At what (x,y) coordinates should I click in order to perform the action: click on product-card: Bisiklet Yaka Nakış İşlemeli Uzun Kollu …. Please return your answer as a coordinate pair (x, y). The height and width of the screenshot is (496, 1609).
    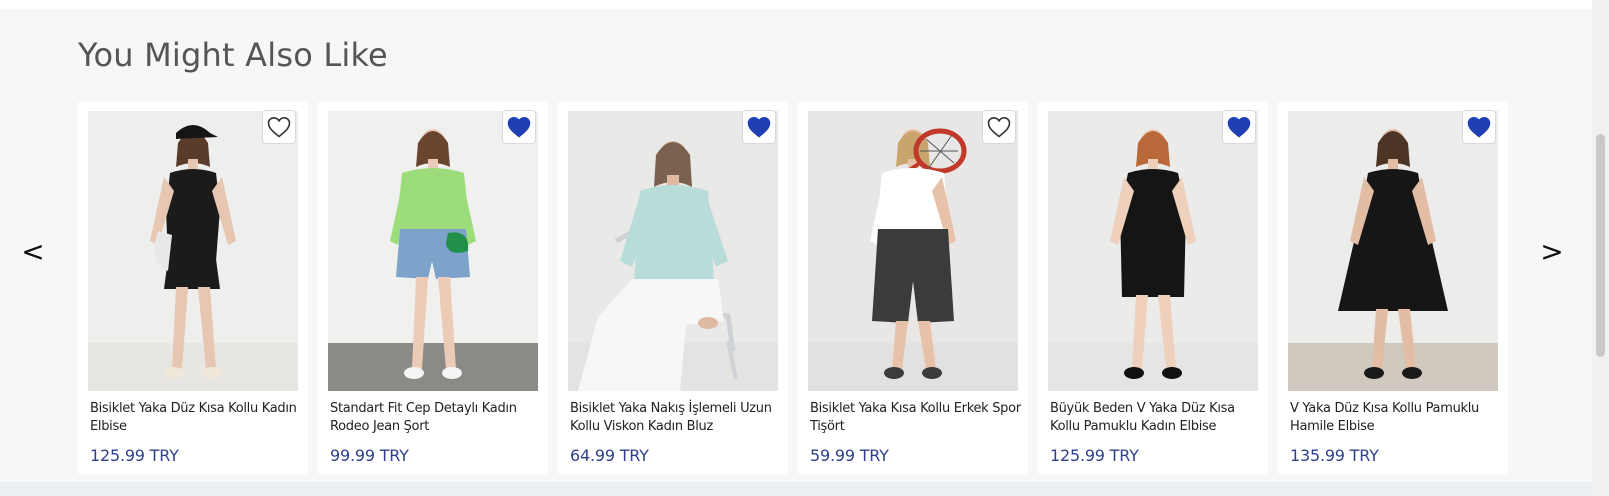
    Looking at the image, I should click on (673, 288).